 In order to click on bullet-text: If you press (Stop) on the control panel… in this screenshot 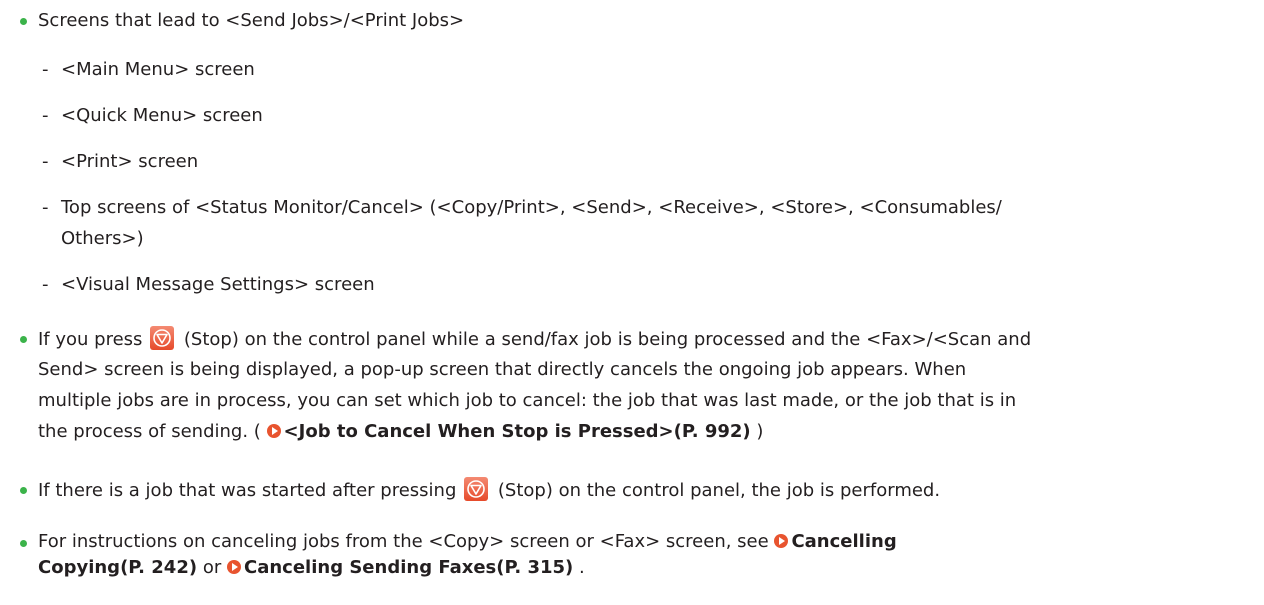, I will do `click(534, 339)`.